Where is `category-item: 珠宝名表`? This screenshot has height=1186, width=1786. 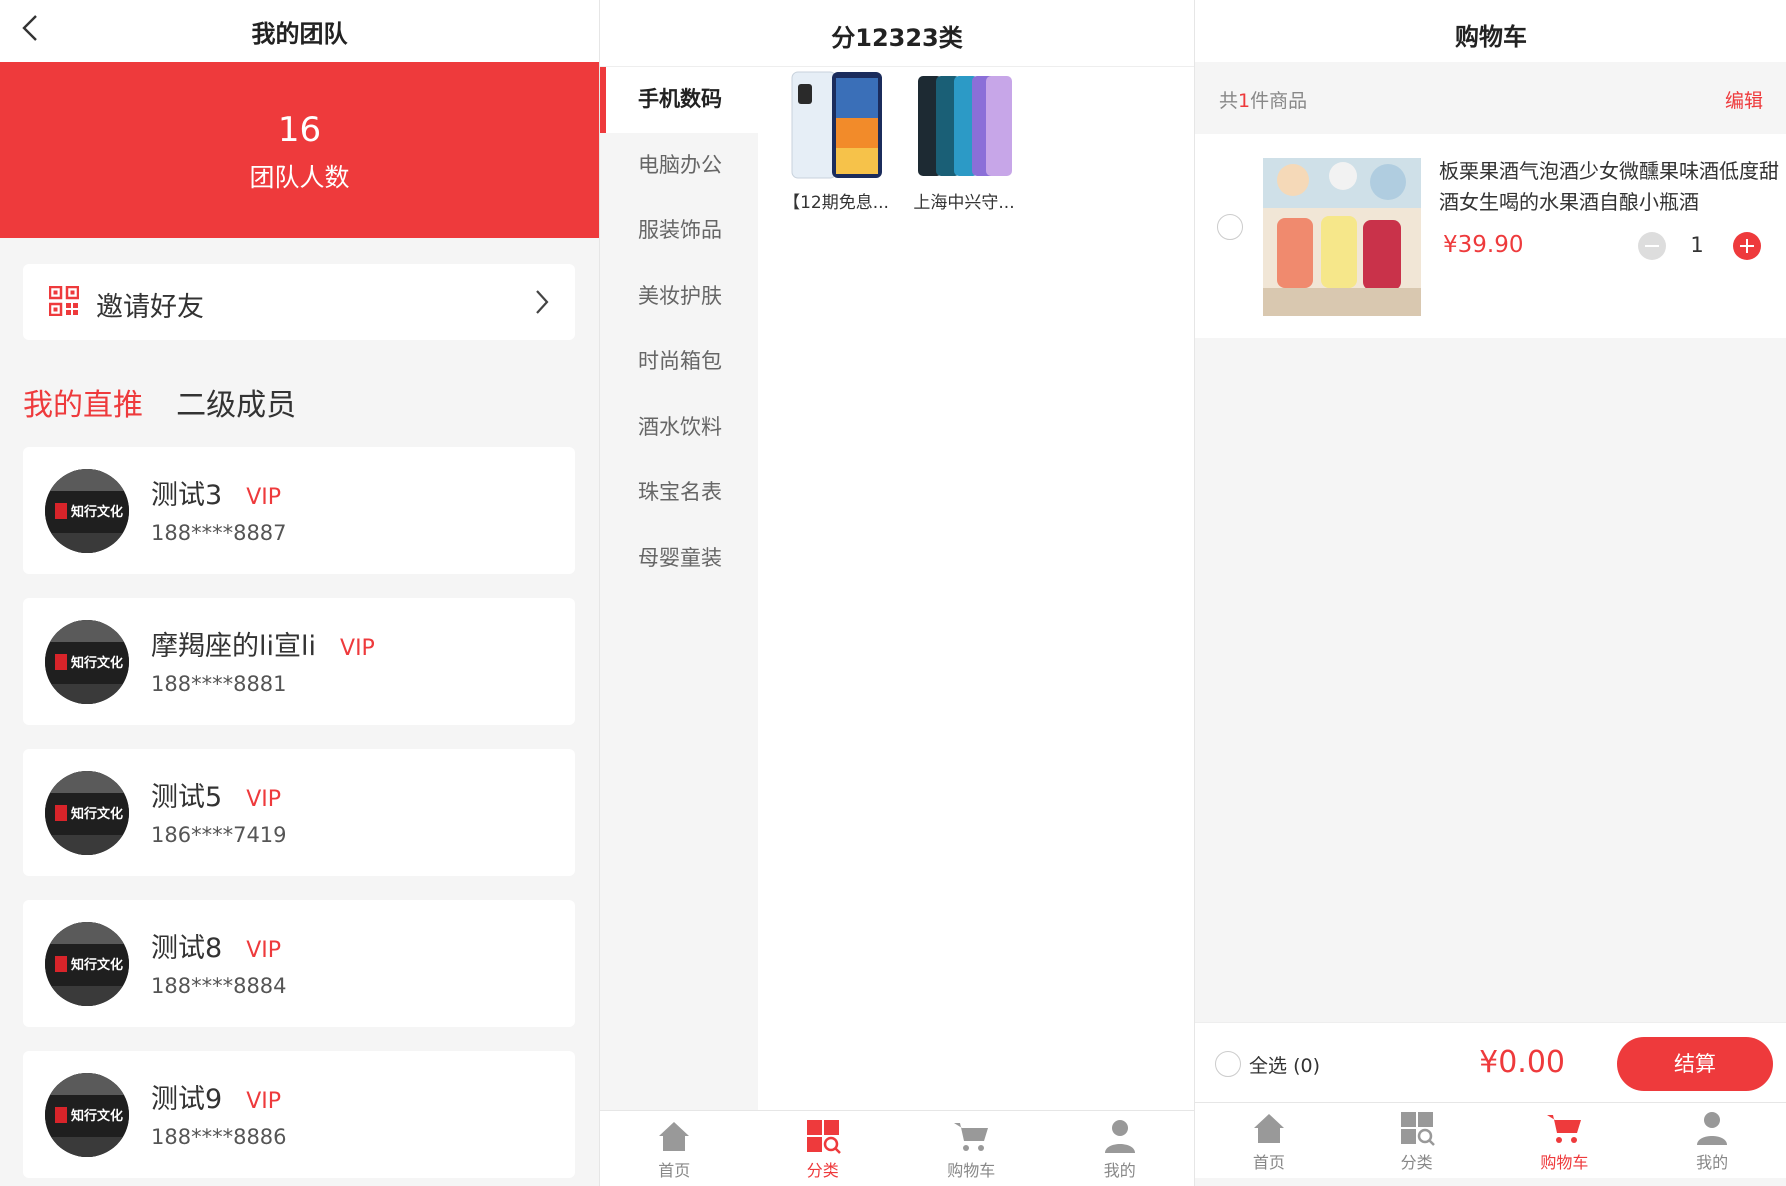
category-item: 珠宝名表 is located at coordinates (679, 493).